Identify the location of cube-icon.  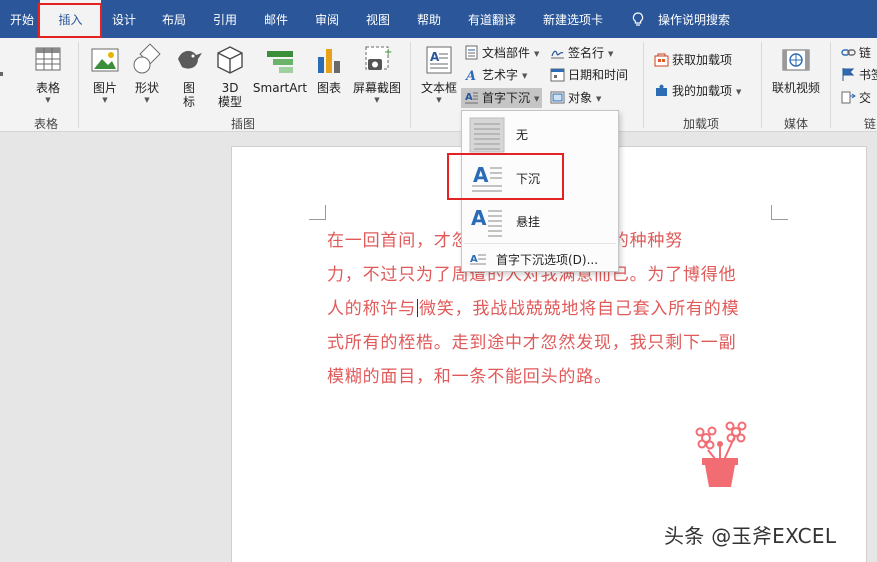
(230, 60).